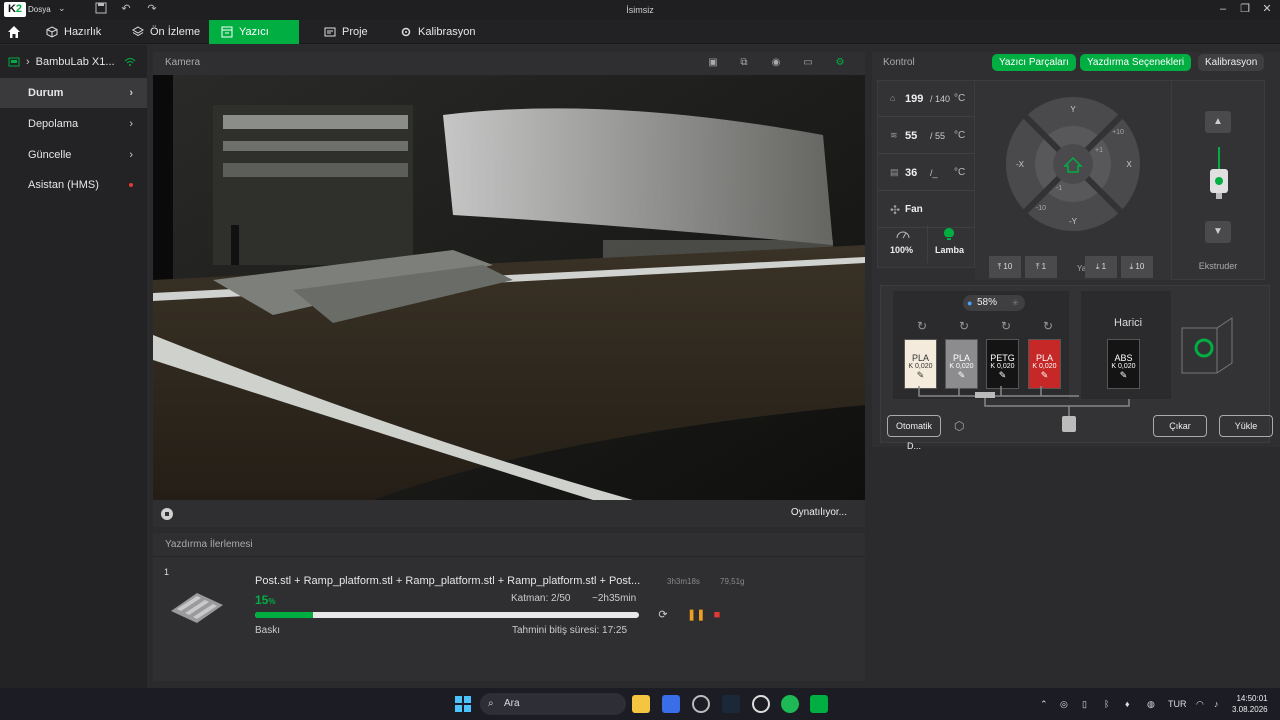  I want to click on tab-preview: Ön İzleme, so click(166, 32).